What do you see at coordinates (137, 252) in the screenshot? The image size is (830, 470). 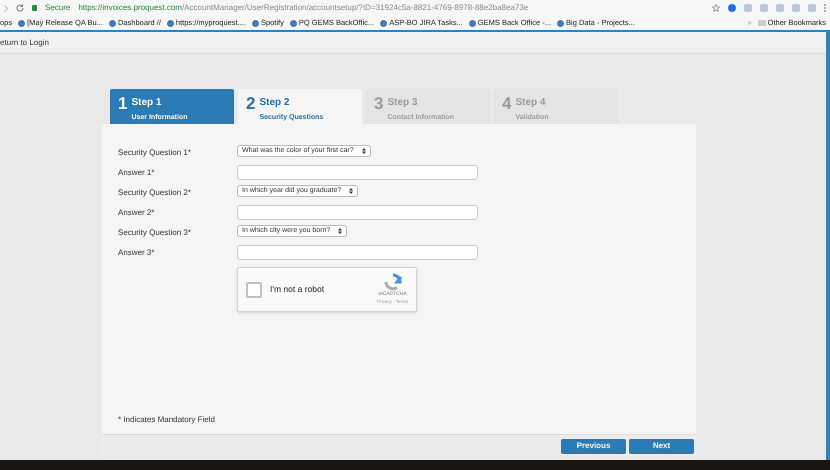 I see `field-label: Answer 3*` at bounding box center [137, 252].